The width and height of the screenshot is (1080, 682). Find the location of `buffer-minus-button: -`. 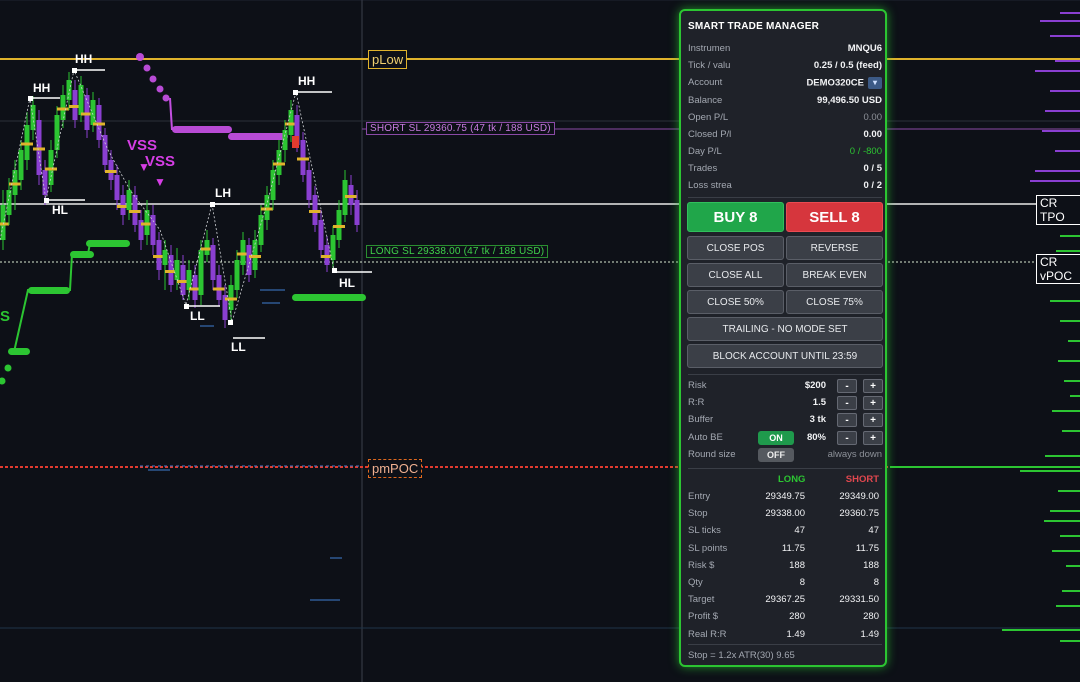

buffer-minus-button: - is located at coordinates (847, 420).